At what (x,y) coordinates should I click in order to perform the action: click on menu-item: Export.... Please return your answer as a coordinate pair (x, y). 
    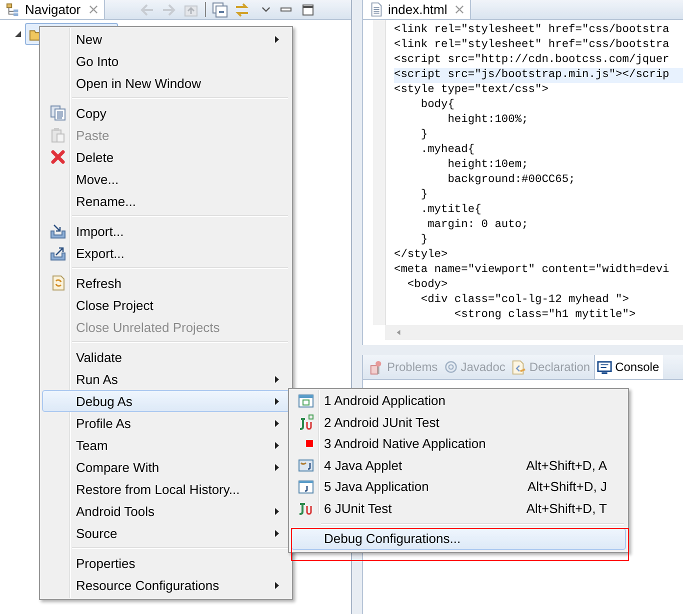
    Looking at the image, I should click on (166, 253).